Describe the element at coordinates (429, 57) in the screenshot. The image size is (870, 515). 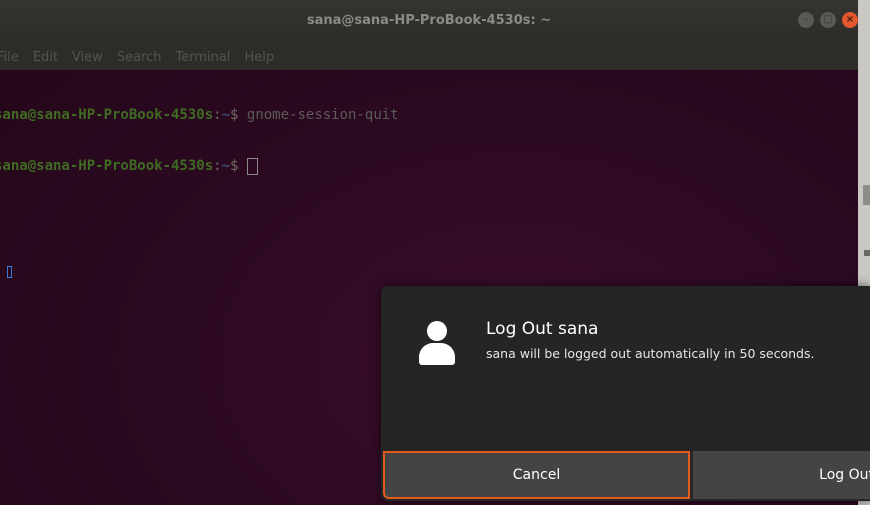
I see `menu-bar: File Edit View Search Terminal Help` at that location.